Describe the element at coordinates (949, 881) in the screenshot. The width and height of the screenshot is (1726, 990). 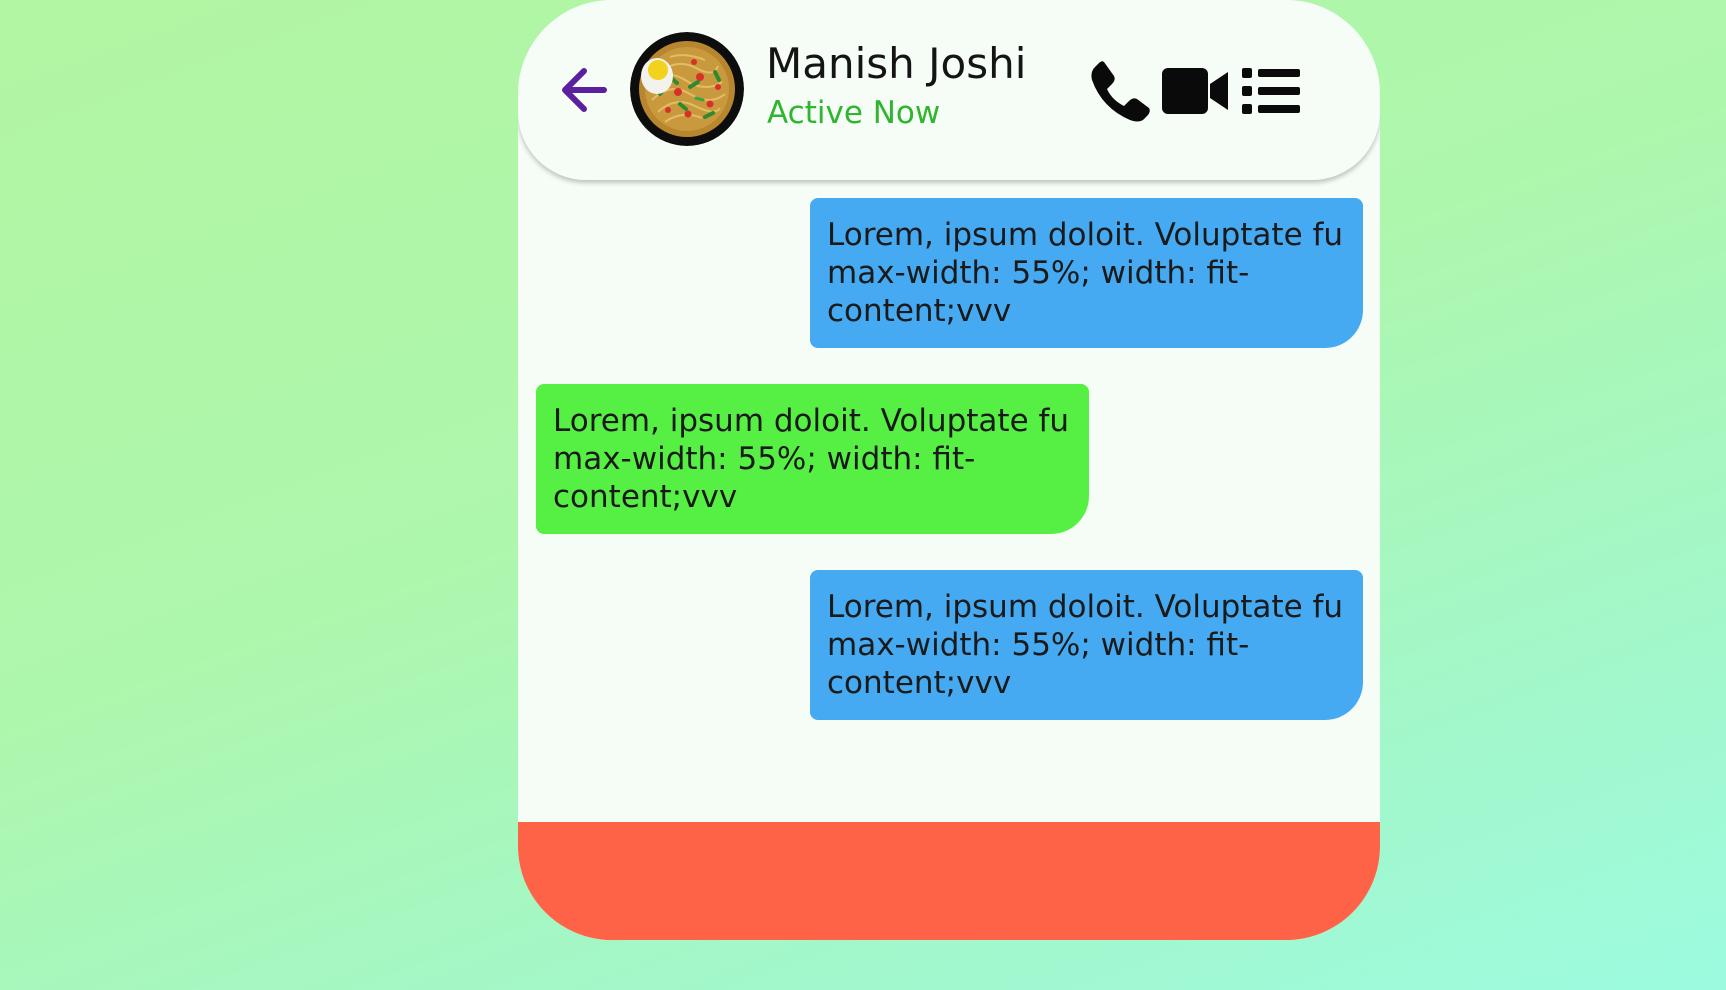
I see `message-input` at that location.